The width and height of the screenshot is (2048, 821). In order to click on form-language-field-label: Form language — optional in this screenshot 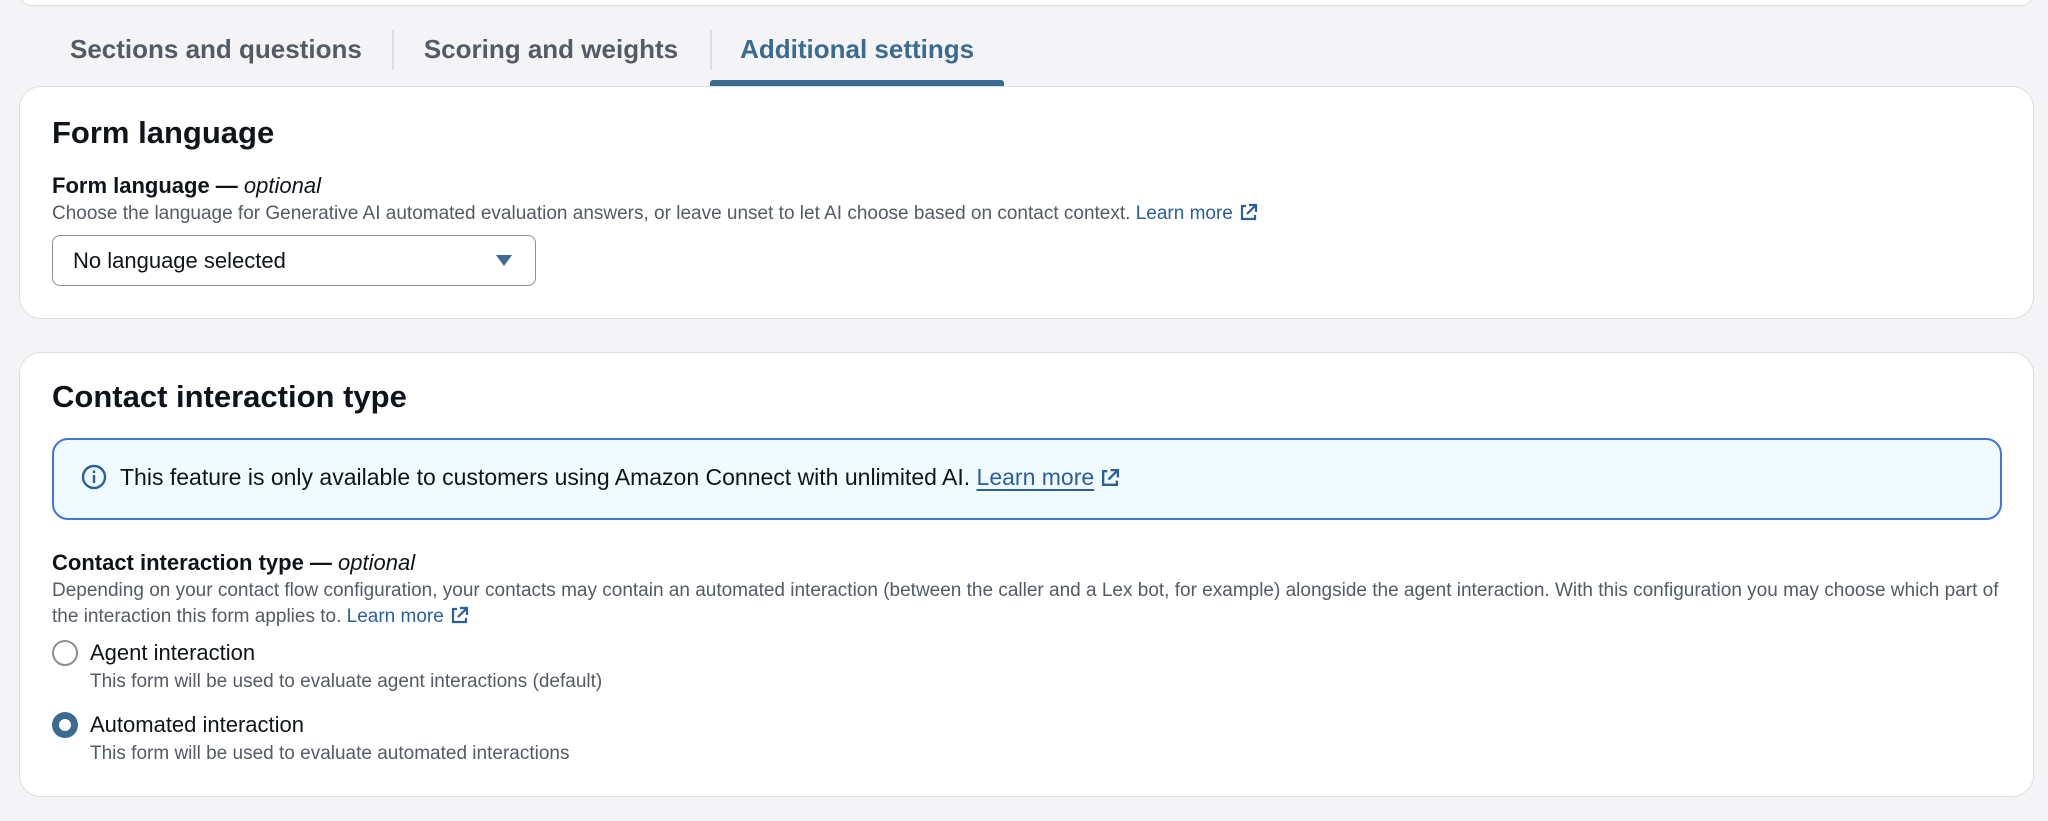, I will do `click(186, 185)`.